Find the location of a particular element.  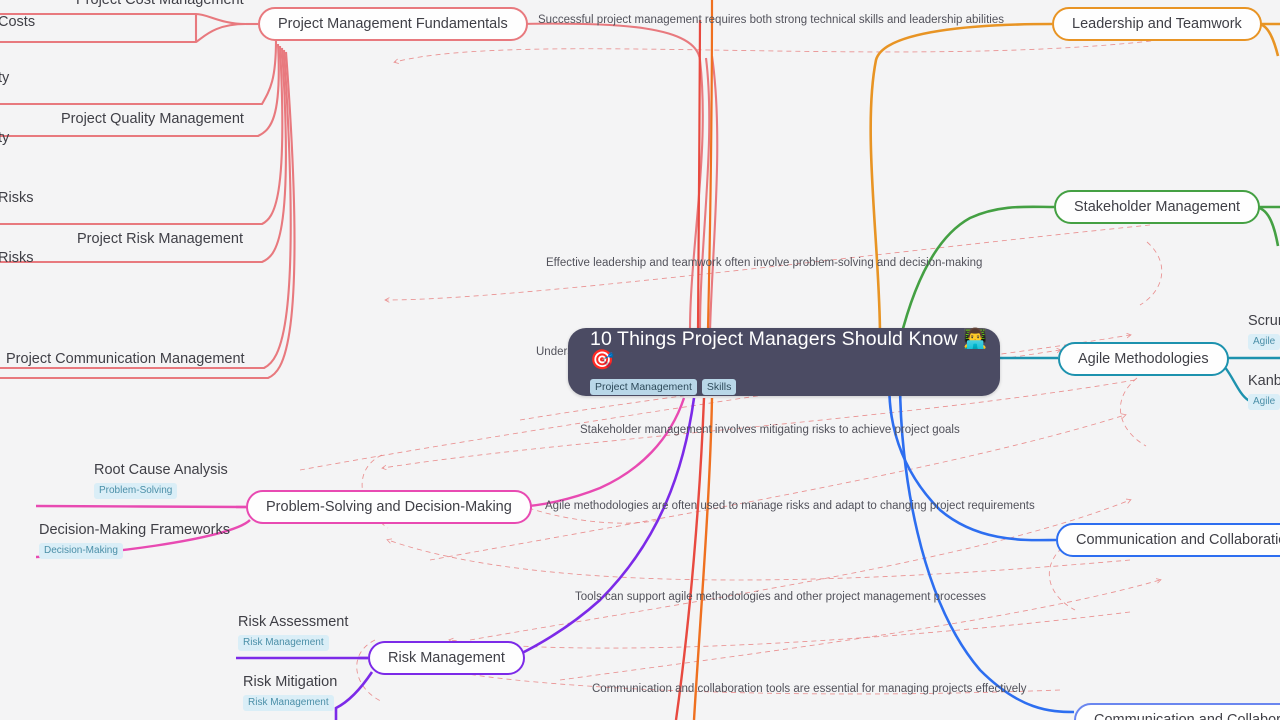

branch-node-stakeholder: Stakeholder Management is located at coordinates (1157, 207).